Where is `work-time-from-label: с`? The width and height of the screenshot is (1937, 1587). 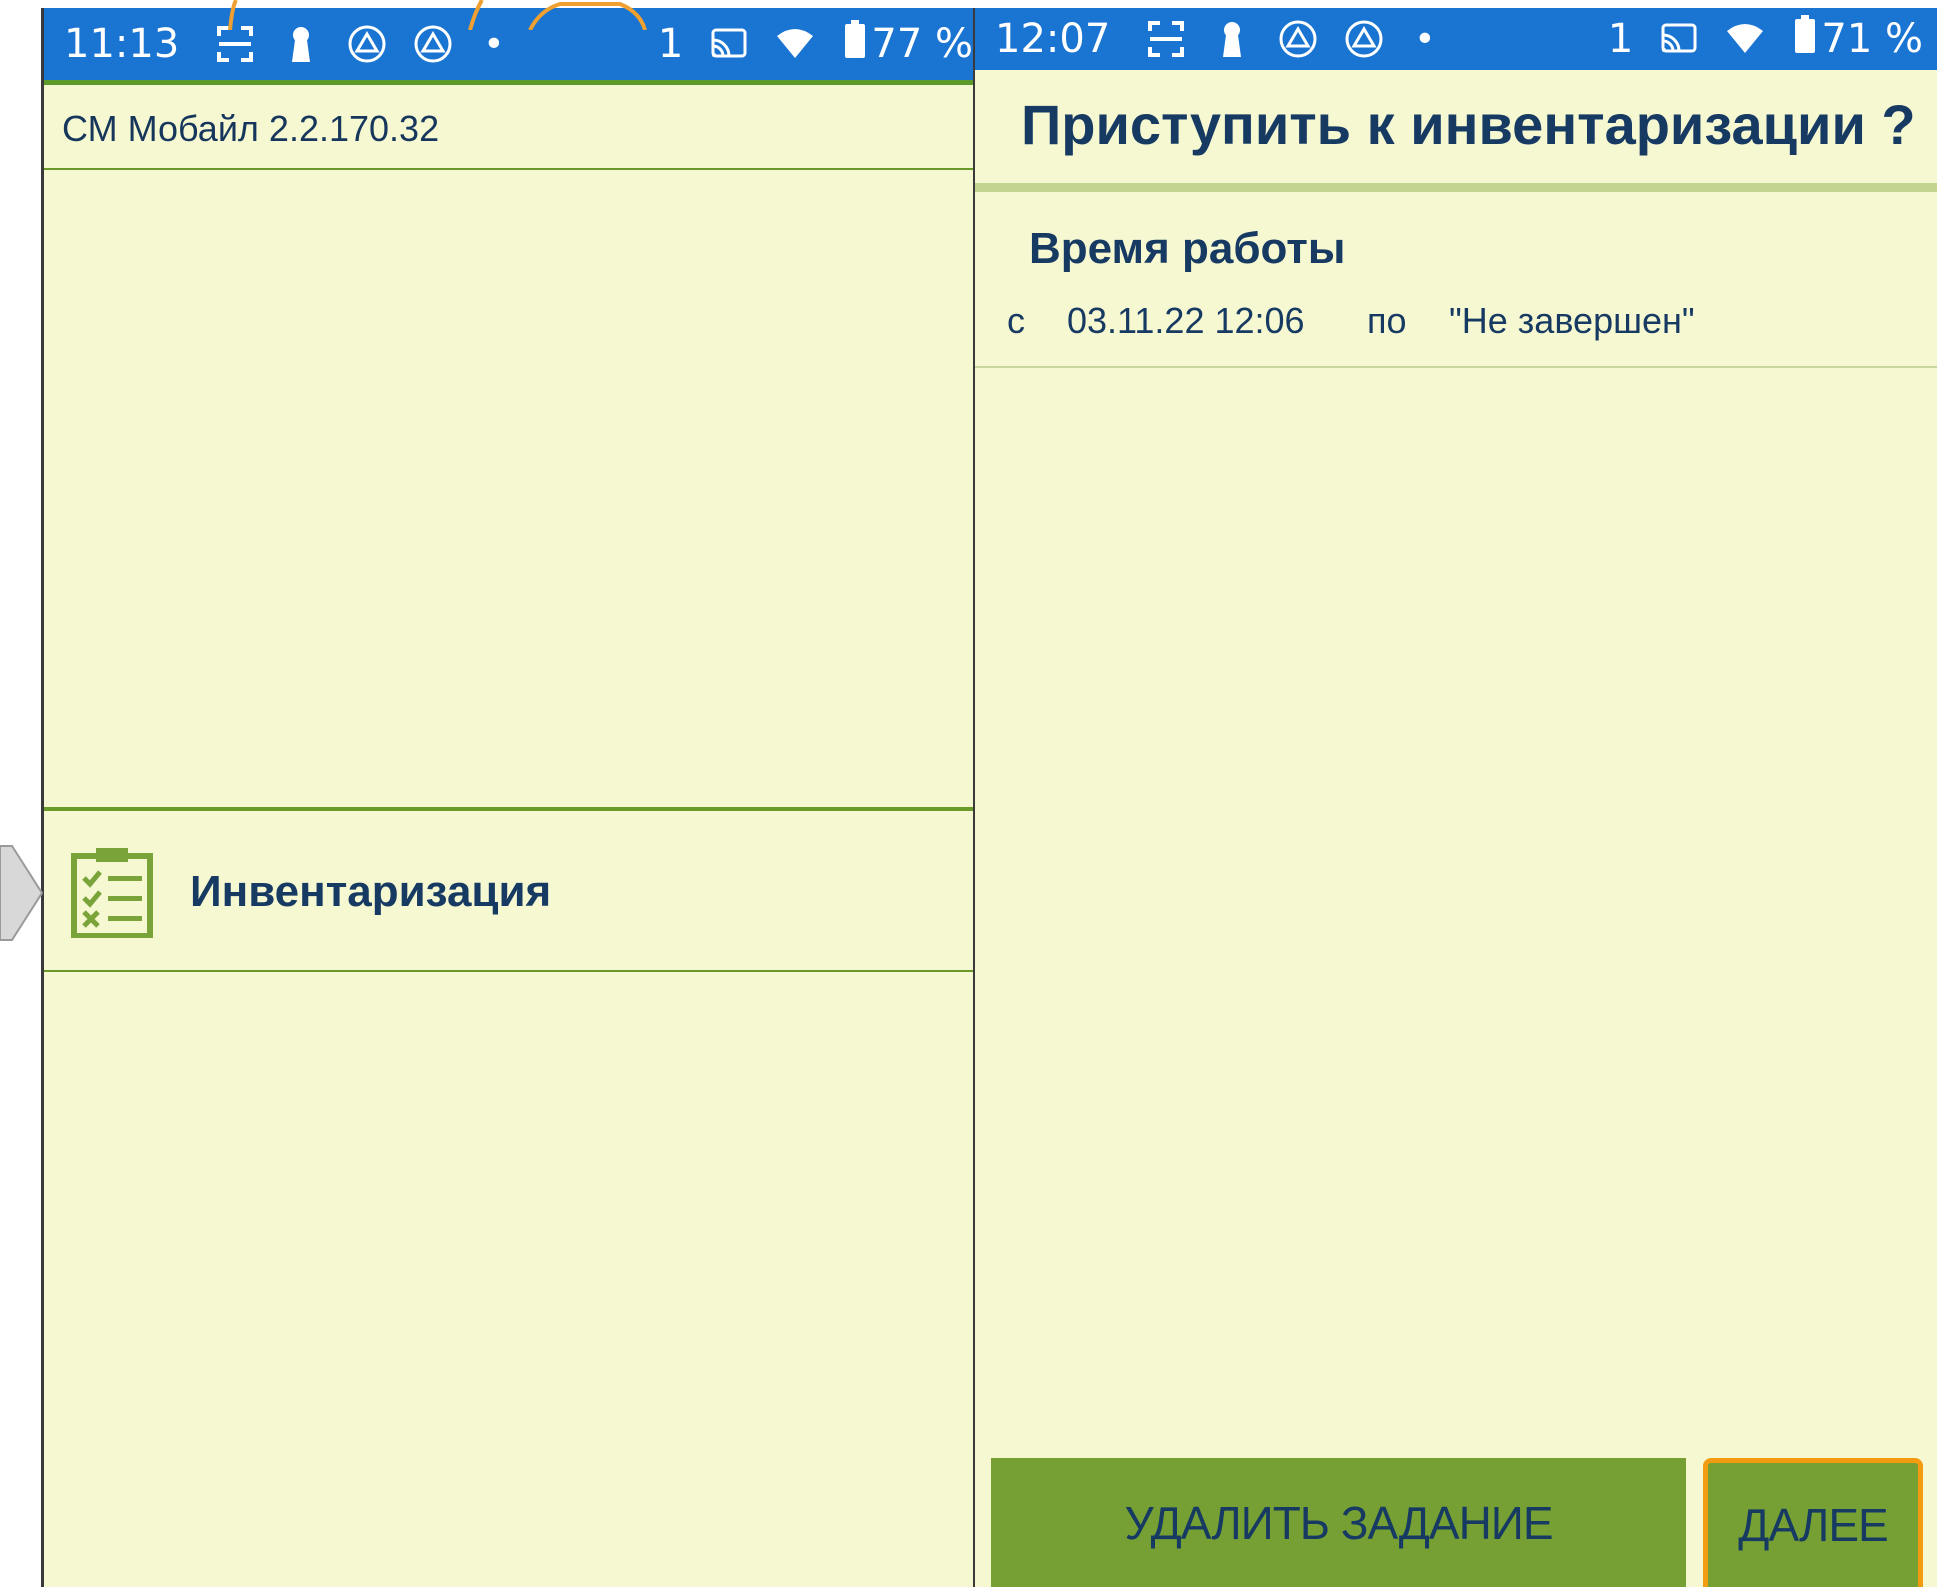 work-time-from-label: с is located at coordinates (1016, 320).